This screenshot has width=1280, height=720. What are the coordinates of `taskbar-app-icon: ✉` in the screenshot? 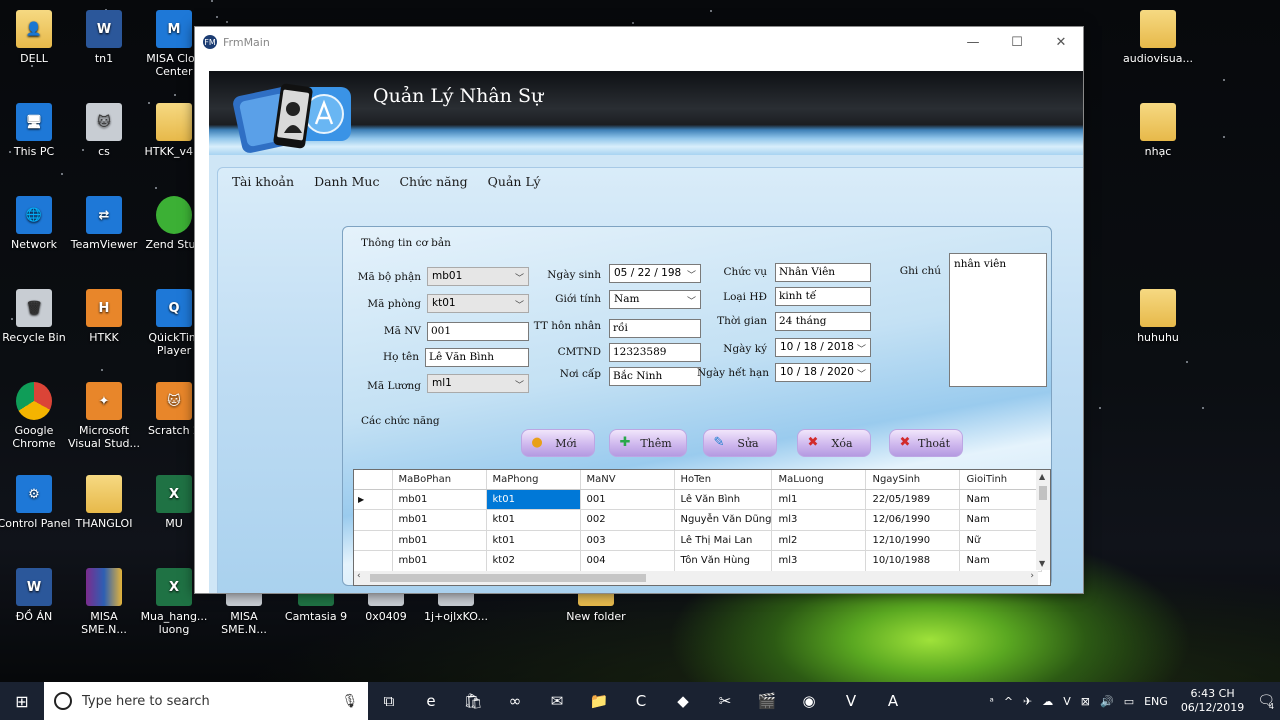 It's located at (557, 701).